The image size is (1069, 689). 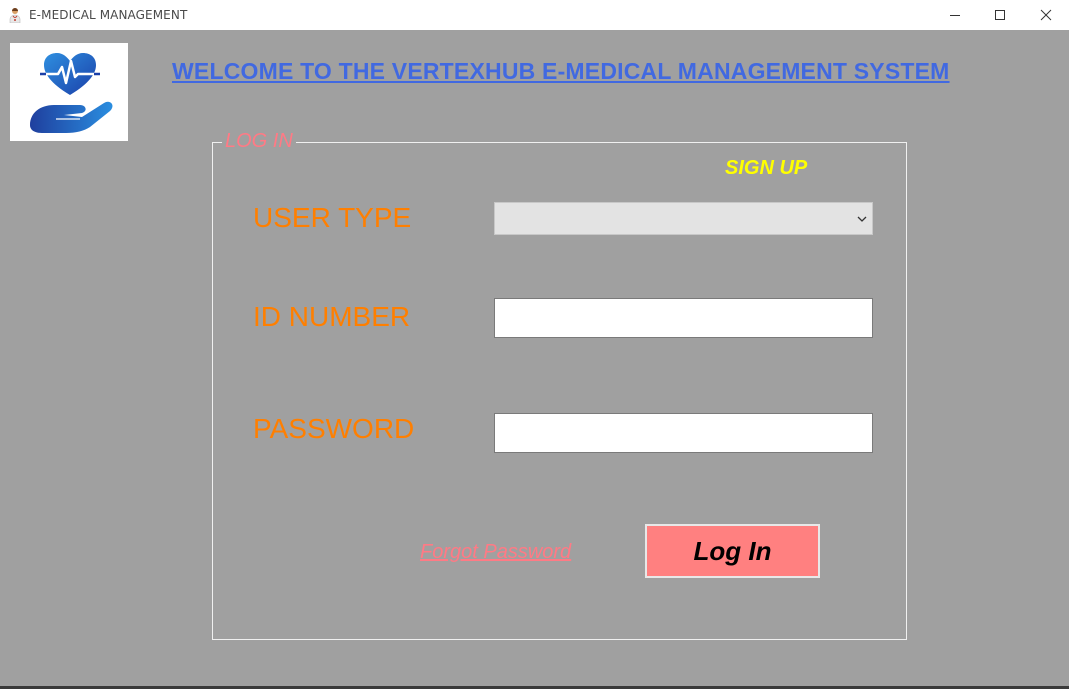 I want to click on password-input, so click(x=683, y=433).